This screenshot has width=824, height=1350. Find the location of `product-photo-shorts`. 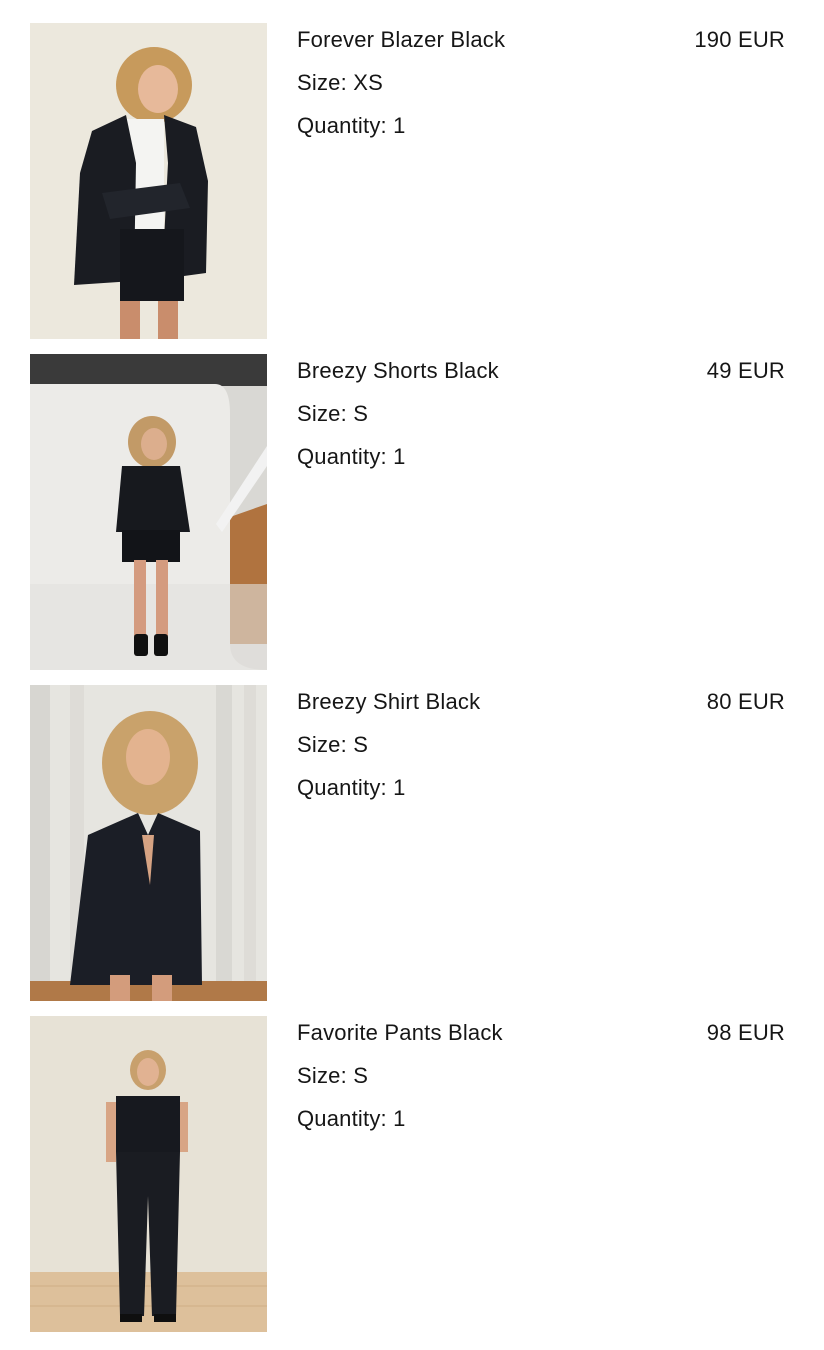

product-photo-shorts is located at coordinates (148, 512).